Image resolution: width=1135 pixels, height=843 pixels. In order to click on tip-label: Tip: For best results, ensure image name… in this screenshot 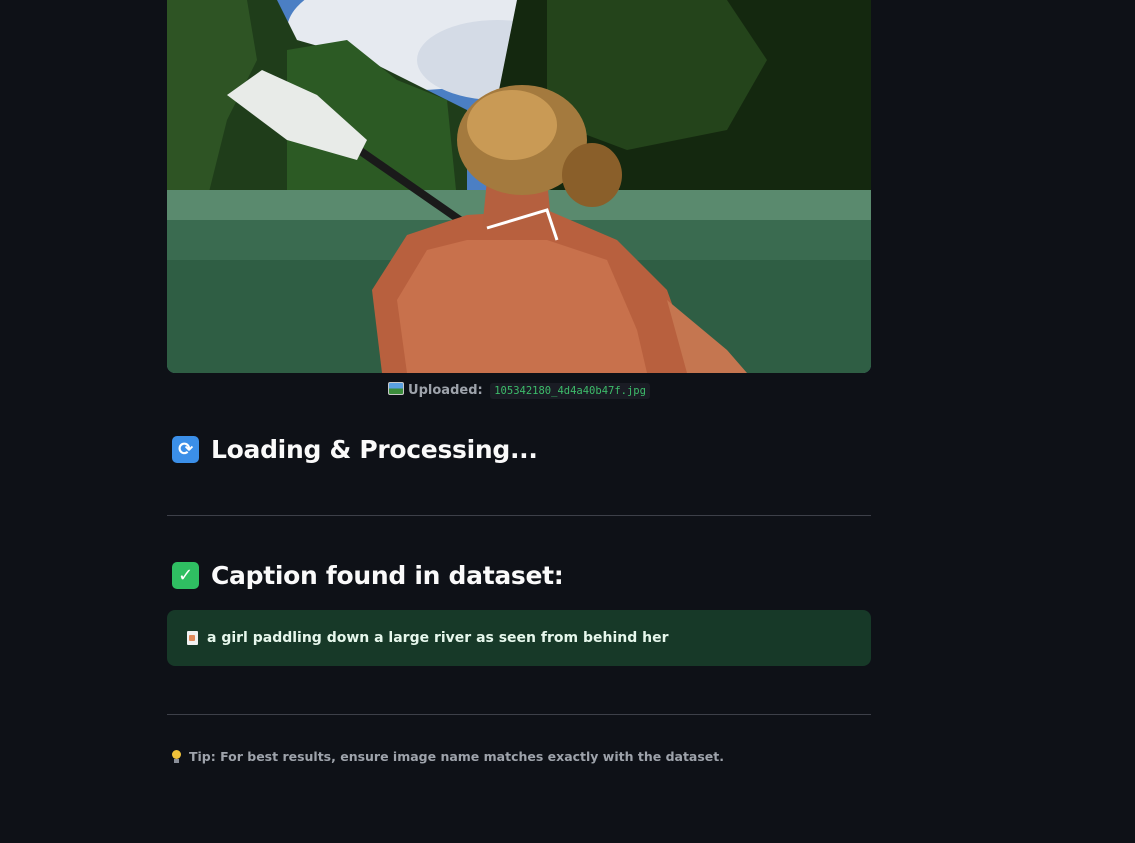, I will do `click(456, 756)`.